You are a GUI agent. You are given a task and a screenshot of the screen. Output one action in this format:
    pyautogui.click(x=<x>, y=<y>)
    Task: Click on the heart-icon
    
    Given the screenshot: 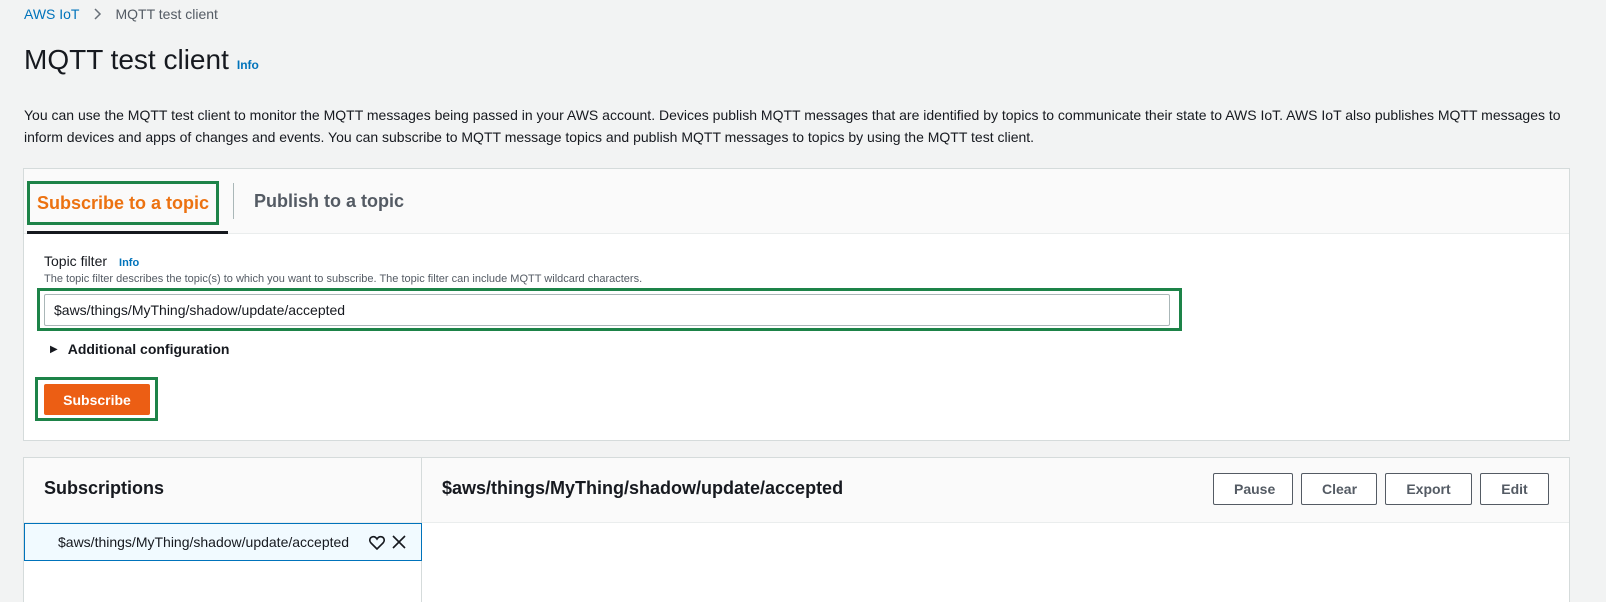 What is the action you would take?
    pyautogui.click(x=377, y=542)
    